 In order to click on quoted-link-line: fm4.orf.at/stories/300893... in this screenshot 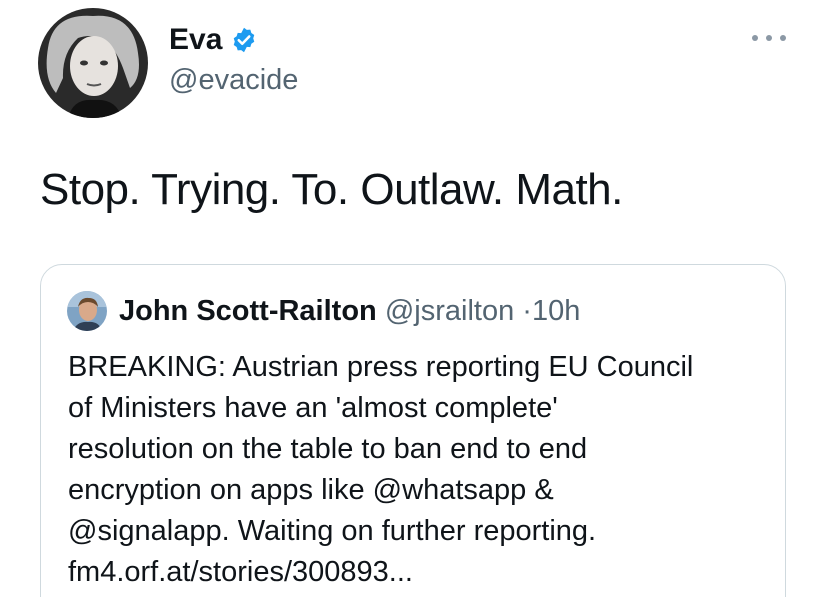, I will do `click(418, 572)`.